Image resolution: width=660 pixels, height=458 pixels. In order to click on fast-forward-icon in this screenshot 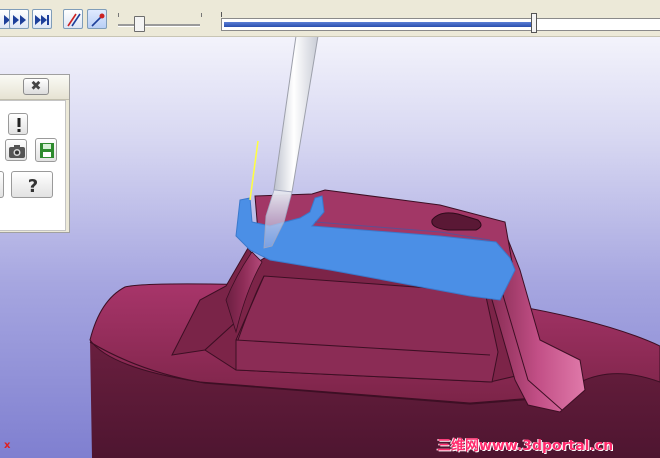, I will do `click(19, 20)`.